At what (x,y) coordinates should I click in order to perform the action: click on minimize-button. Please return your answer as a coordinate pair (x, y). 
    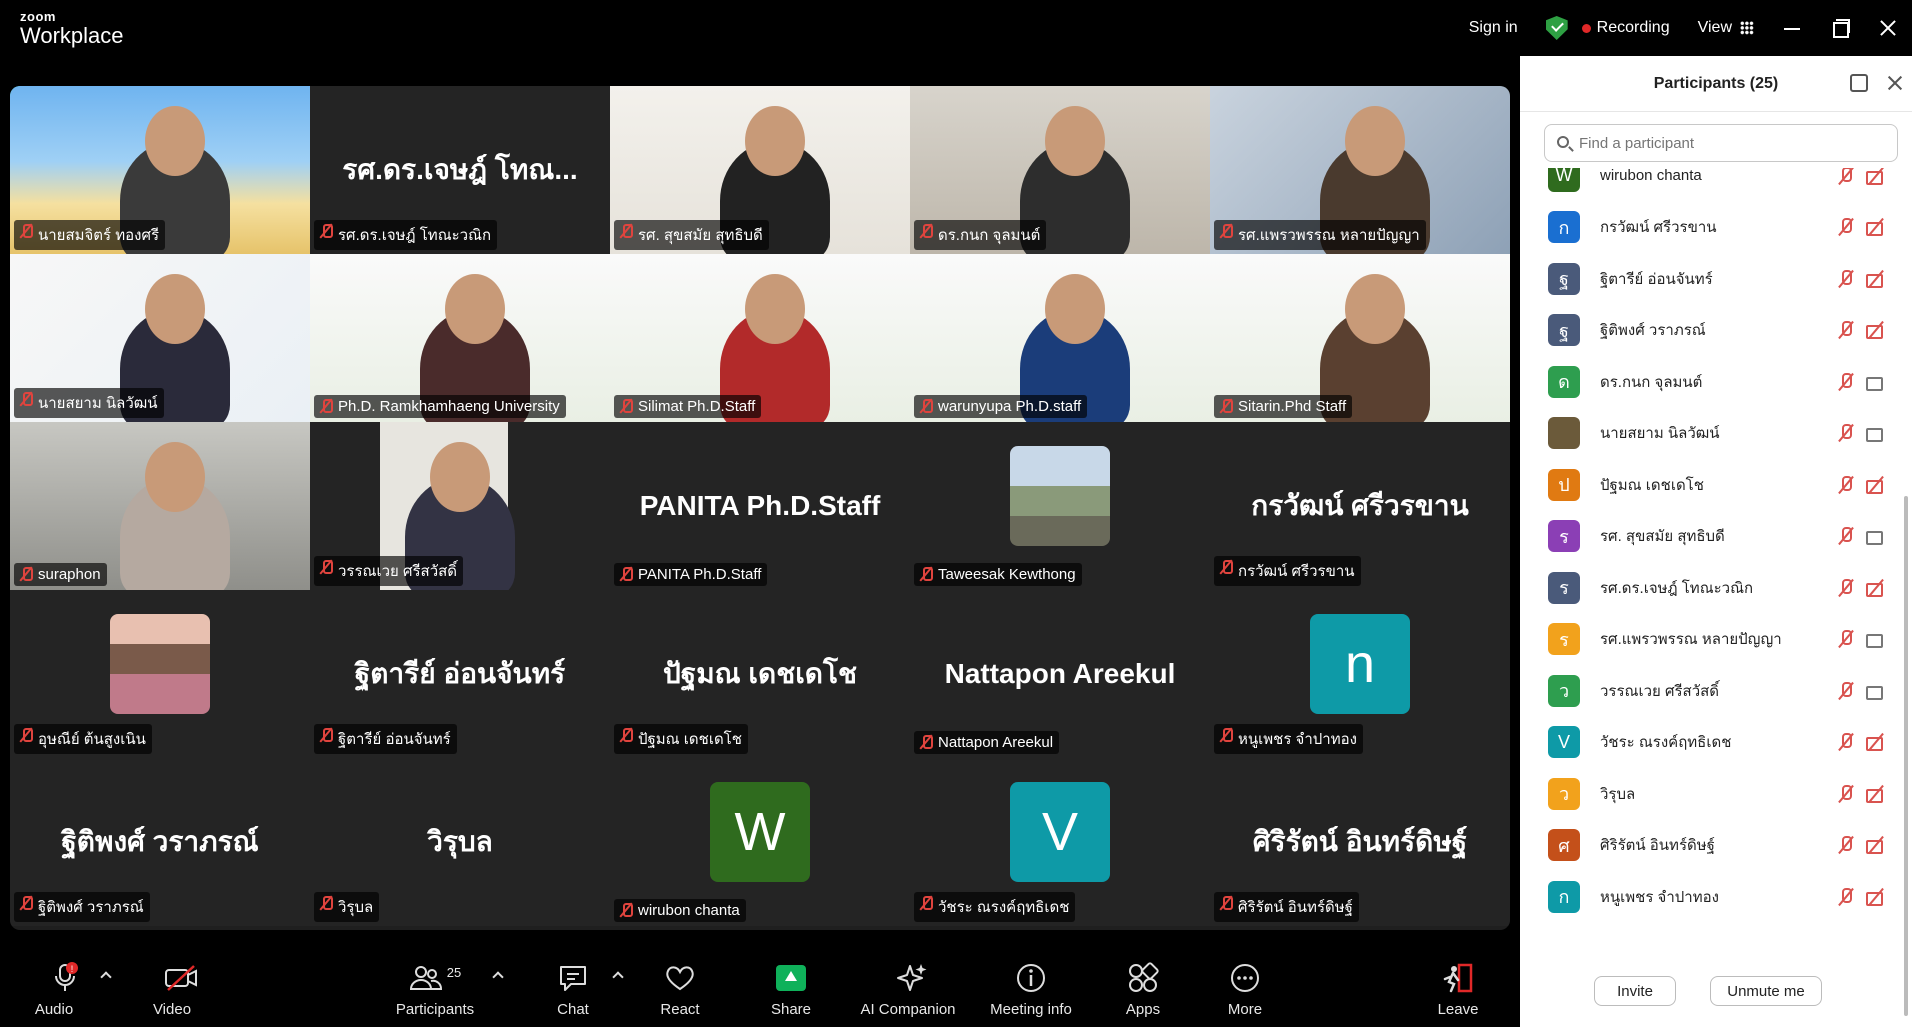
    Looking at the image, I should click on (1792, 28).